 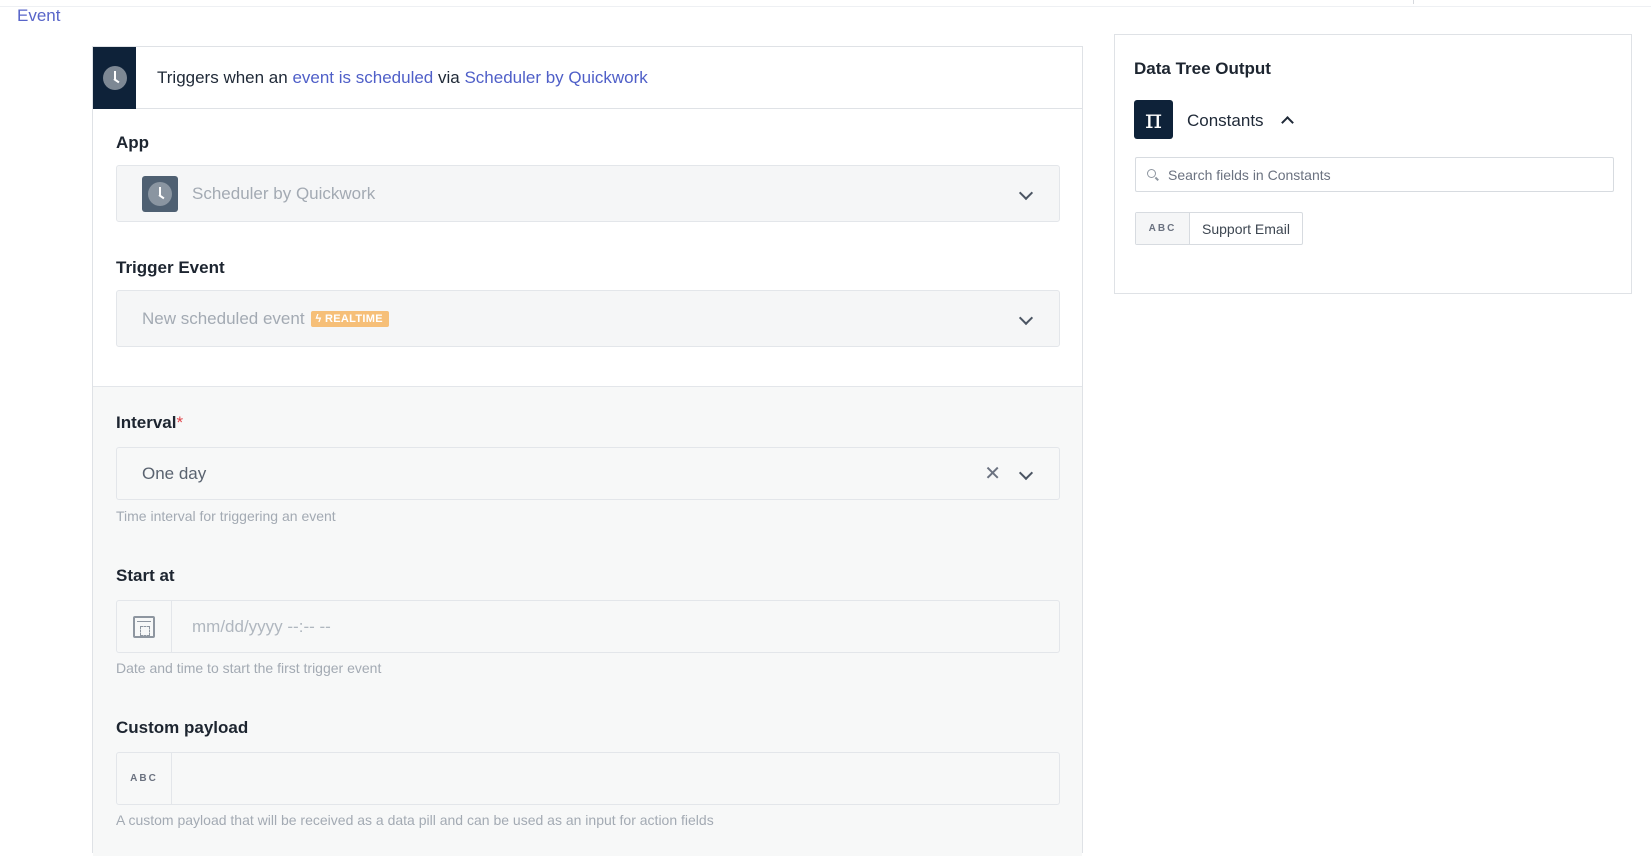 What do you see at coordinates (449, 77) in the screenshot?
I see `trigger-via: via` at bounding box center [449, 77].